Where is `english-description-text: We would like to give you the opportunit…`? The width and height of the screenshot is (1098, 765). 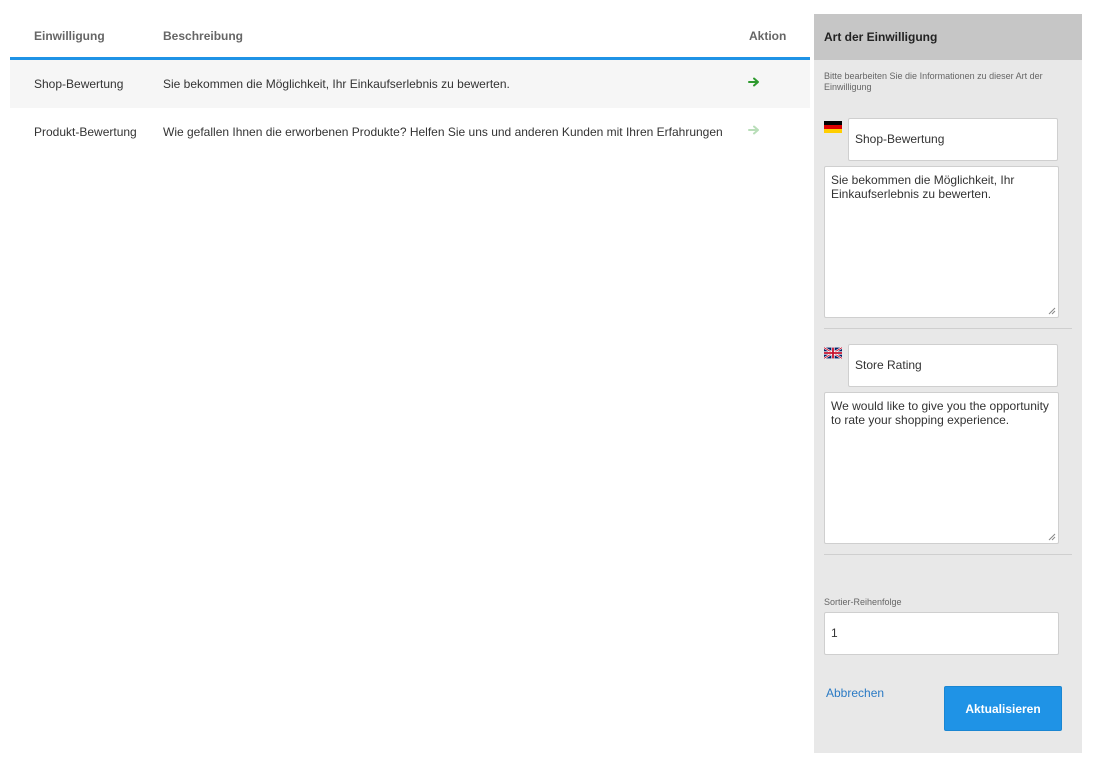 english-description-text: We would like to give you the opportunit… is located at coordinates (940, 413).